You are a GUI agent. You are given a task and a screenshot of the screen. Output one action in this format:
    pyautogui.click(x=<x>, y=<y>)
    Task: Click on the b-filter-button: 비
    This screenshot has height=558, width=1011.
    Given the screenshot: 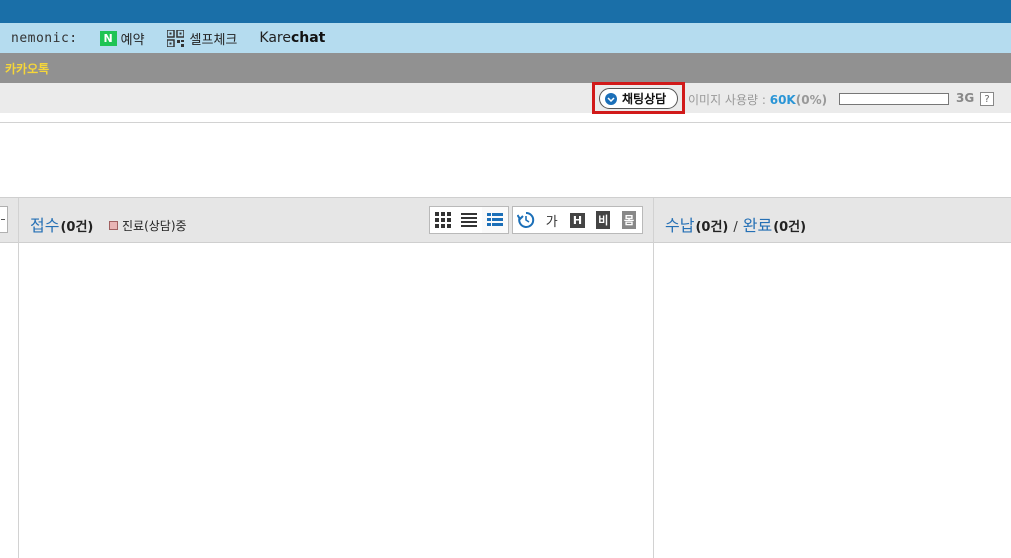 What is the action you would take?
    pyautogui.click(x=603, y=220)
    